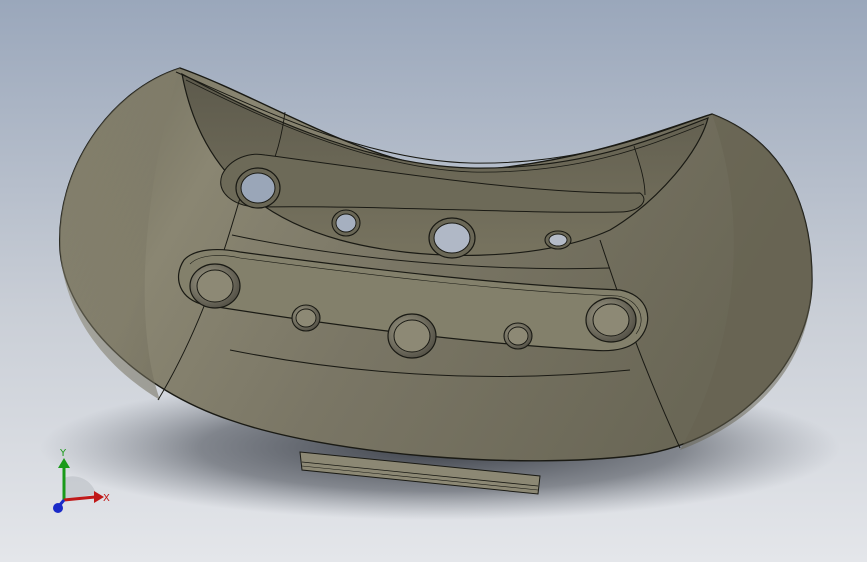 The image size is (867, 562). Describe the element at coordinates (106, 498) in the screenshot. I see `triad-x-label: X` at that location.